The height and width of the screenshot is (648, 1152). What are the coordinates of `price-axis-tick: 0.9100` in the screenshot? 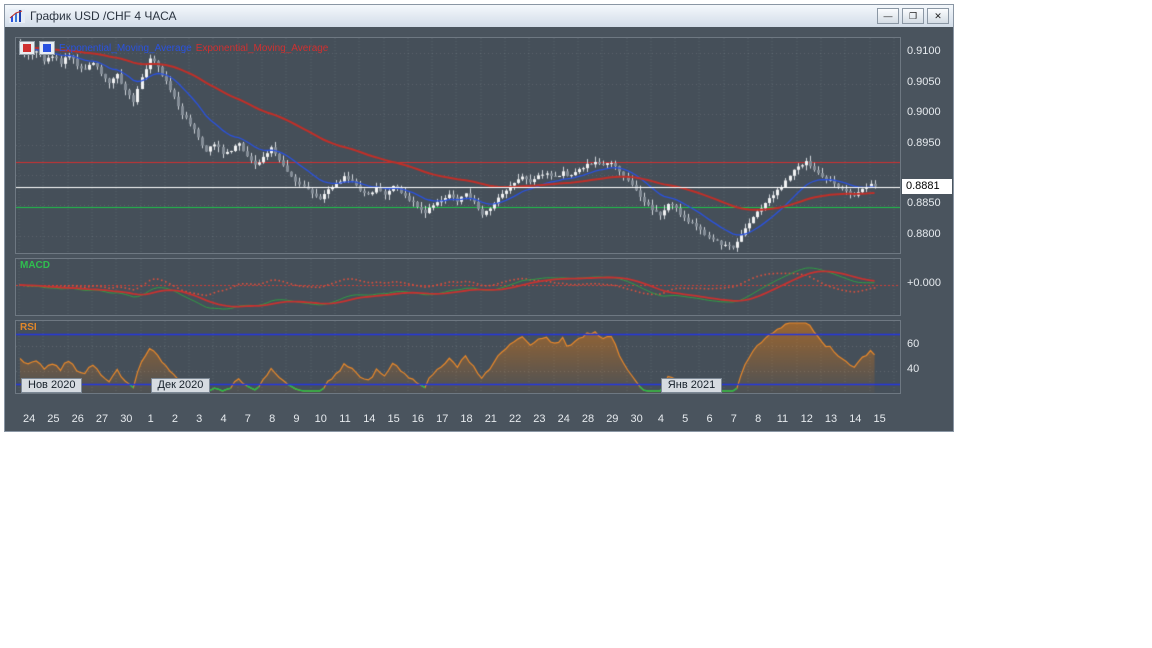 It's located at (924, 51).